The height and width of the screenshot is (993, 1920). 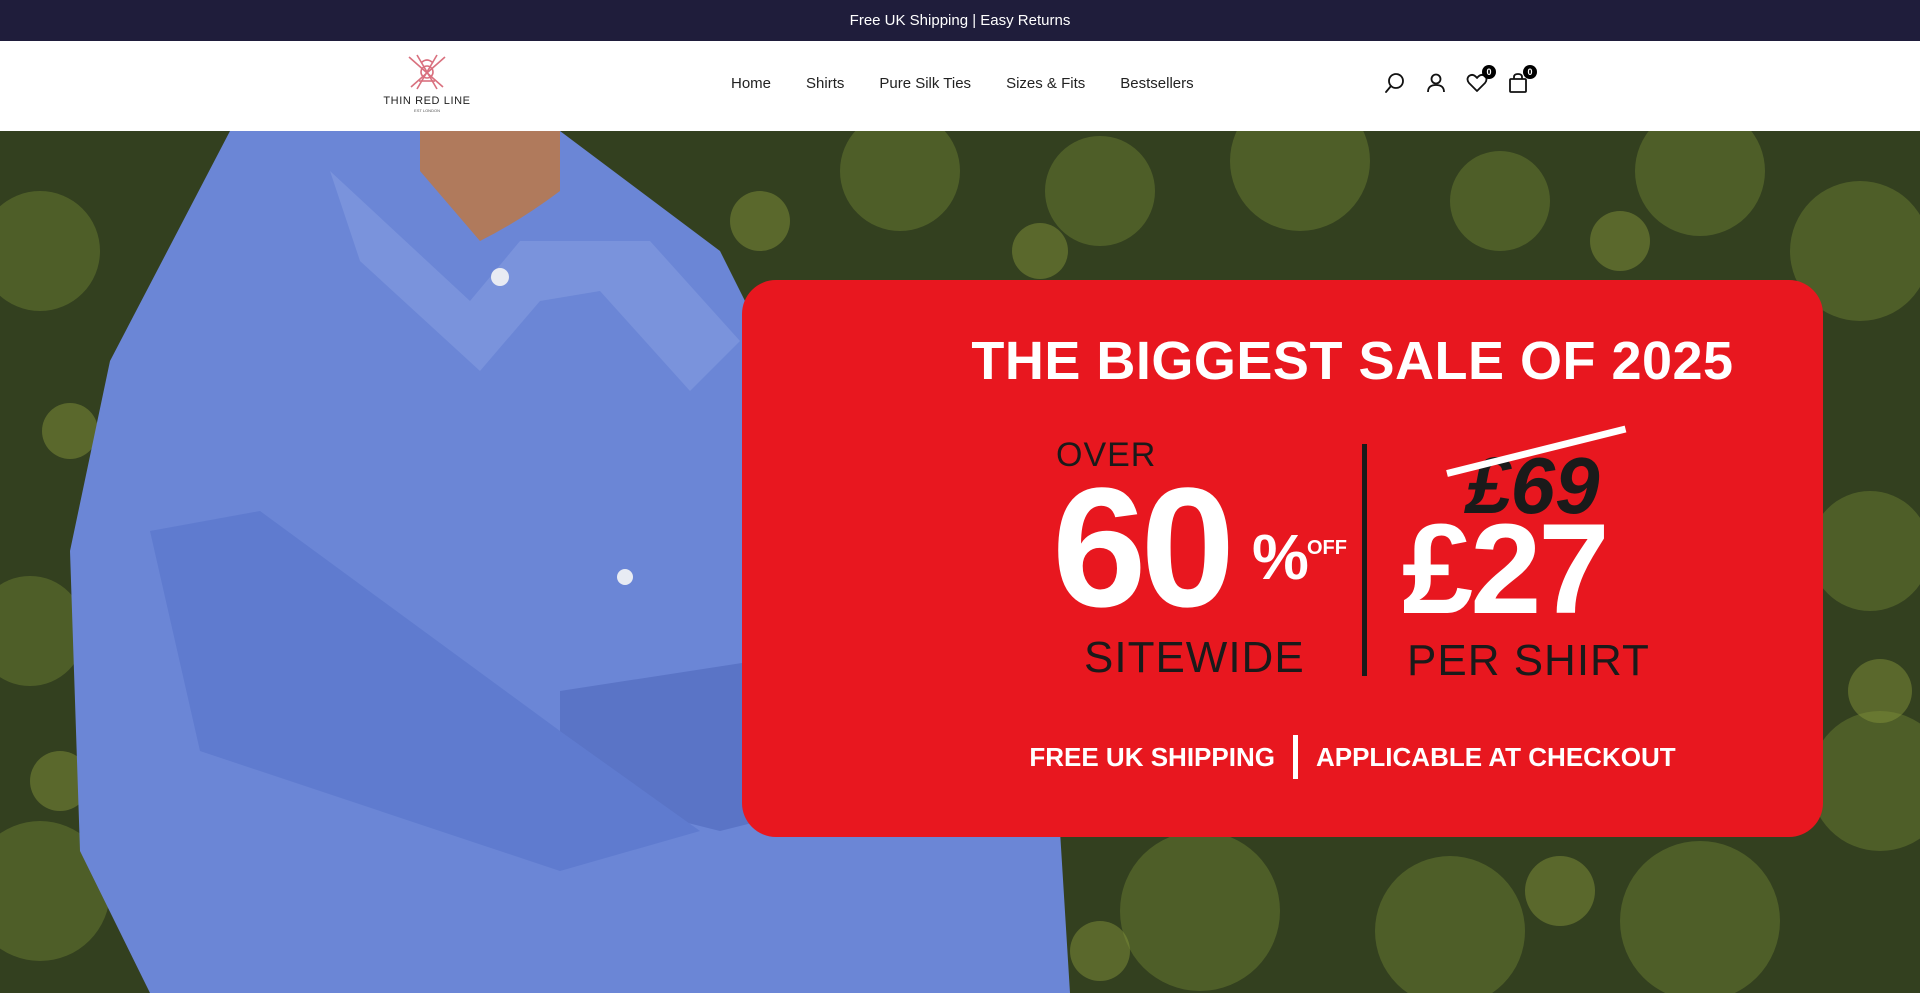 What do you see at coordinates (1295, 757) in the screenshot?
I see `promo-footer-divider` at bounding box center [1295, 757].